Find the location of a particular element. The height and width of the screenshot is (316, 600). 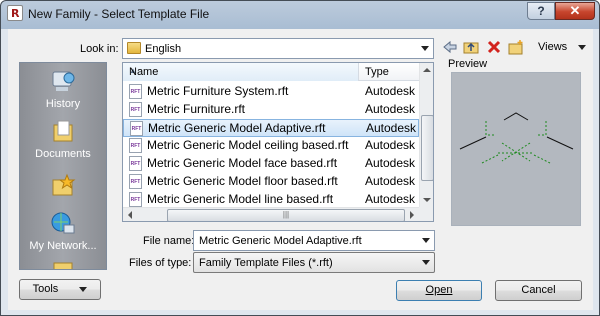

views-label: Views is located at coordinates (553, 47).